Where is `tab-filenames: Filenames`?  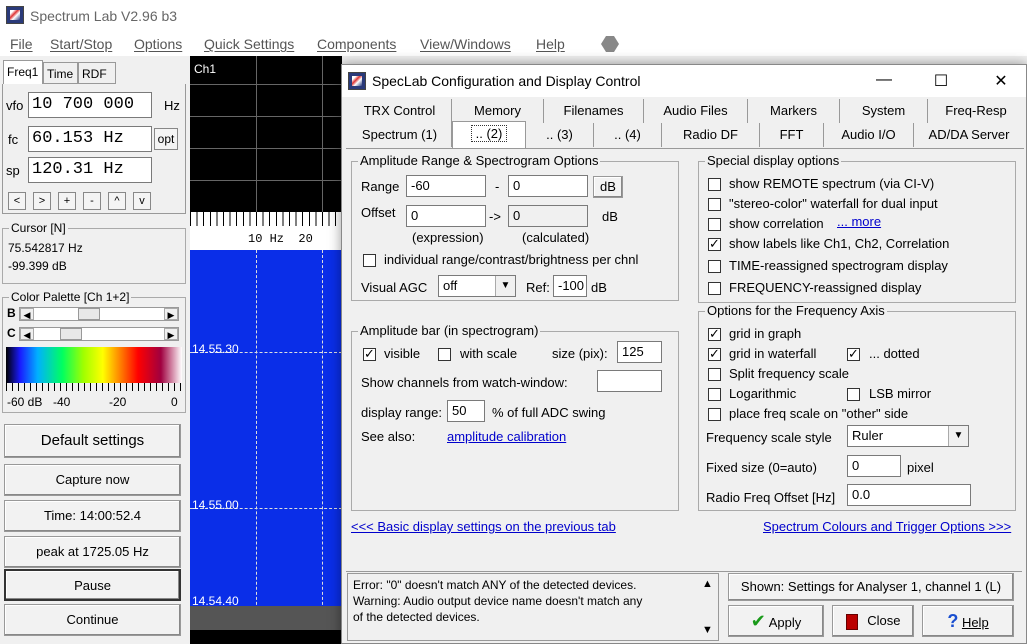 tab-filenames: Filenames is located at coordinates (594, 111).